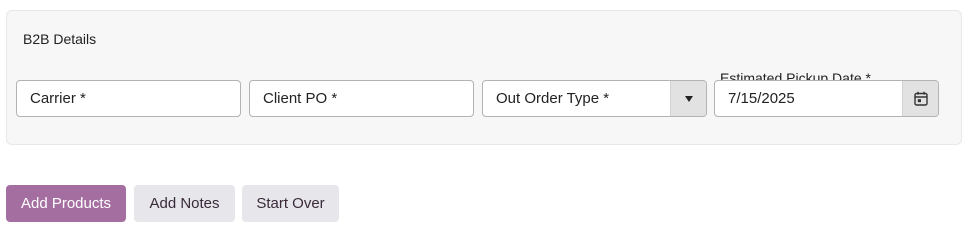 This screenshot has width=974, height=240. I want to click on caret-down-icon, so click(688, 98).